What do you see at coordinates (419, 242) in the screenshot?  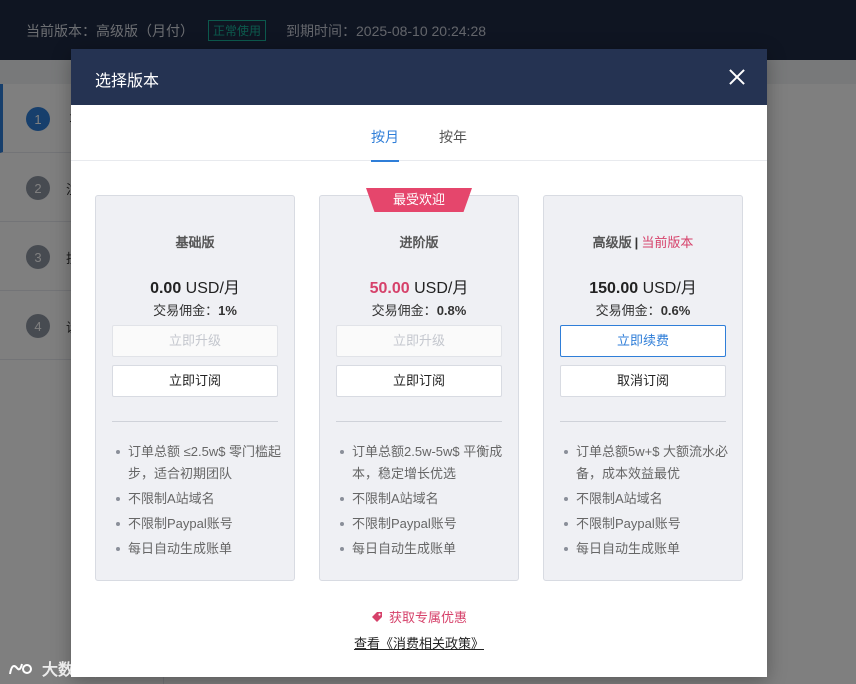 I see `plan-name: 进阶版` at bounding box center [419, 242].